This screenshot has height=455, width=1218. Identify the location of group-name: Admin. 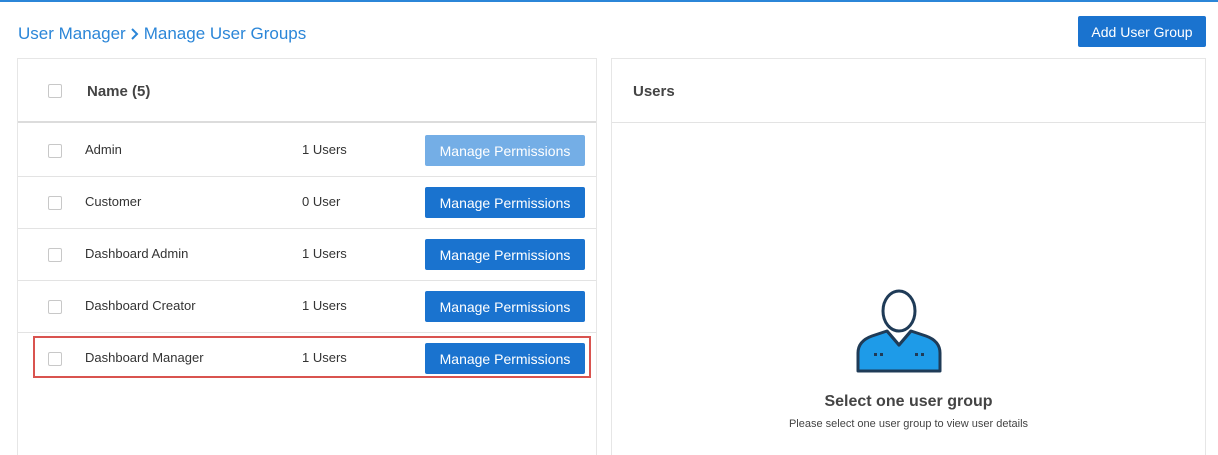
(103, 149).